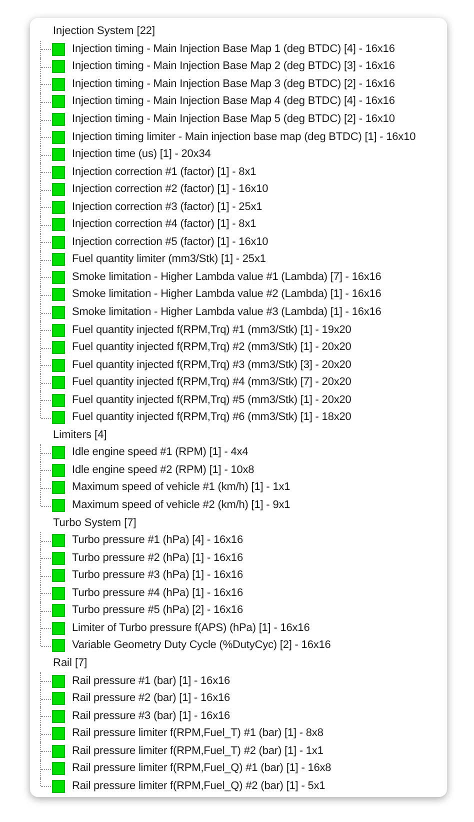 Image resolution: width=474 pixels, height=822 pixels. Describe the element at coordinates (227, 294) in the screenshot. I see `tree-item: Smoke limitation - Higher Lambda value #2 (Lambda) [1] - 16x16` at that location.